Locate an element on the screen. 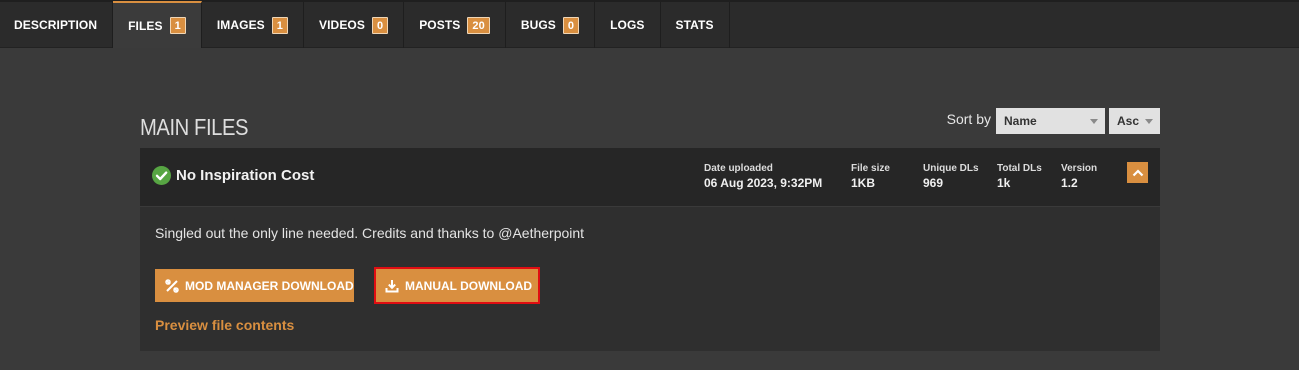 The image size is (1299, 370). meta-value: 1k is located at coordinates (1004, 183).